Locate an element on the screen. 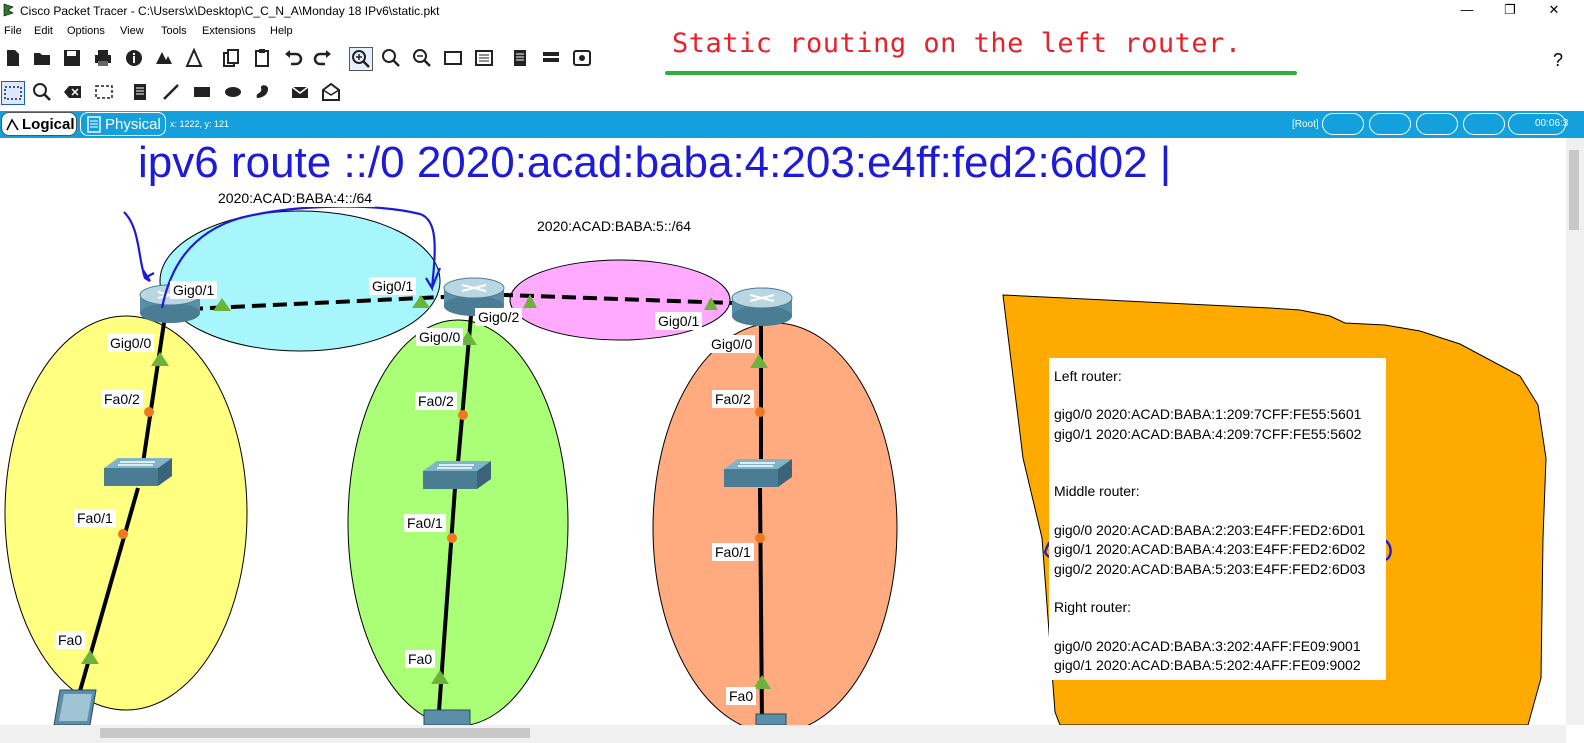 The height and width of the screenshot is (743, 1584). set-background-button is located at coordinates (1484, 124).